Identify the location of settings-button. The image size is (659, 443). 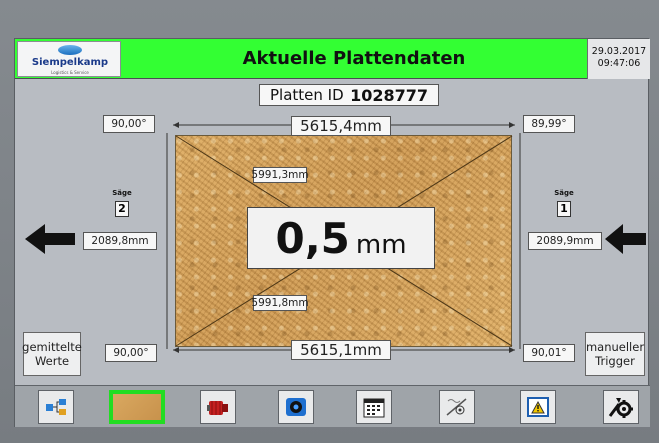
(621, 407).